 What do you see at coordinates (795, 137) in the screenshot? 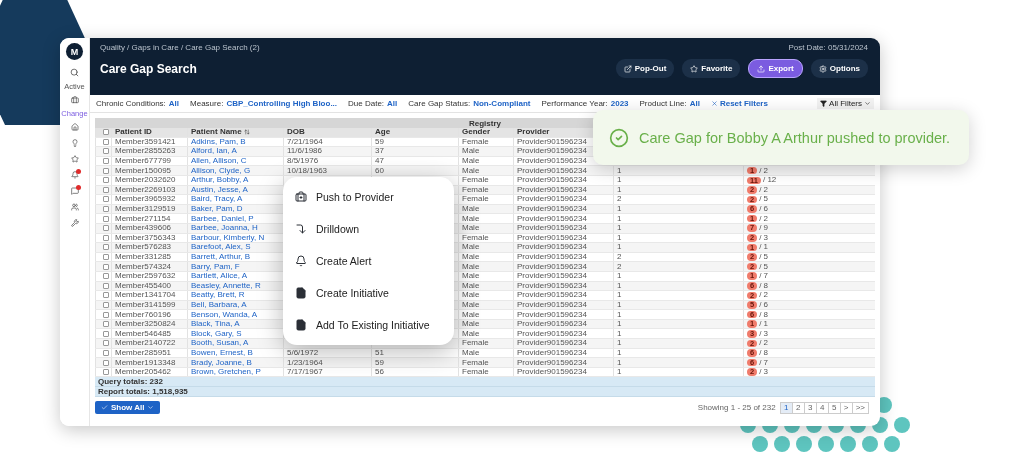
I see `toast-message: Care Gap for Bobby A Arthur pushed to provider.` at bounding box center [795, 137].